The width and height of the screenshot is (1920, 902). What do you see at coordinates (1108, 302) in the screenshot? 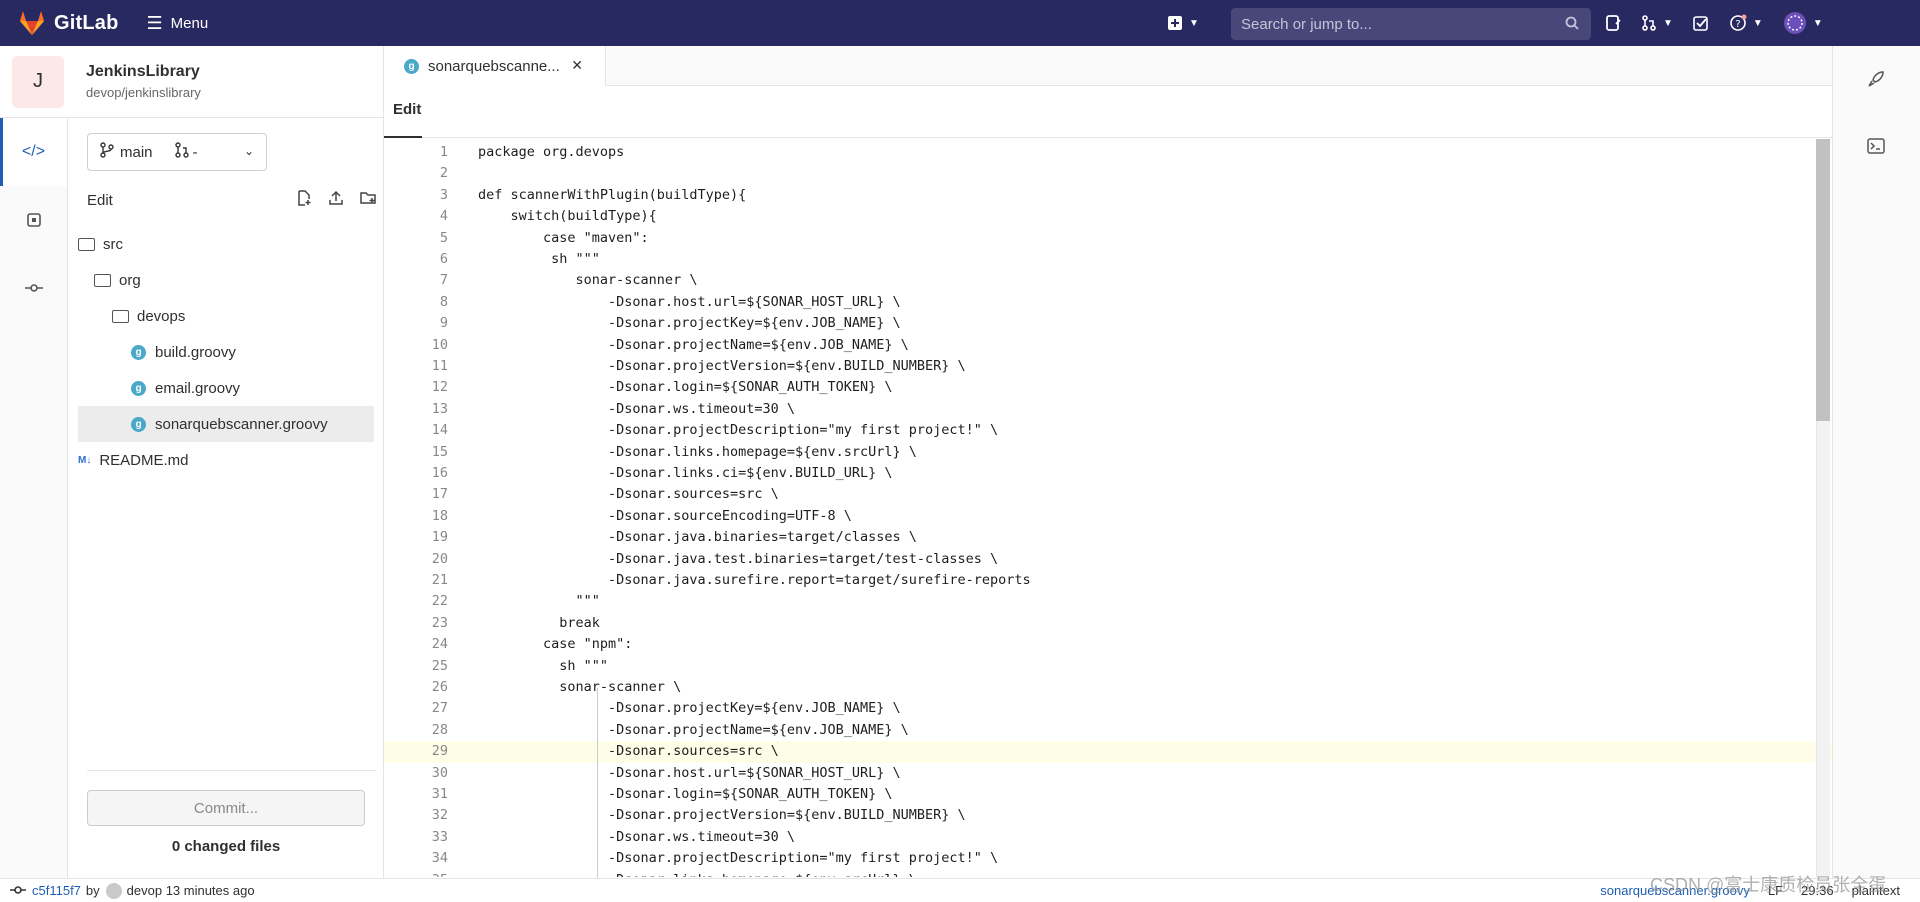
I see `code-line: 8 -Dsonar.host.url=${SONAR_HOST_URL} \` at bounding box center [1108, 302].